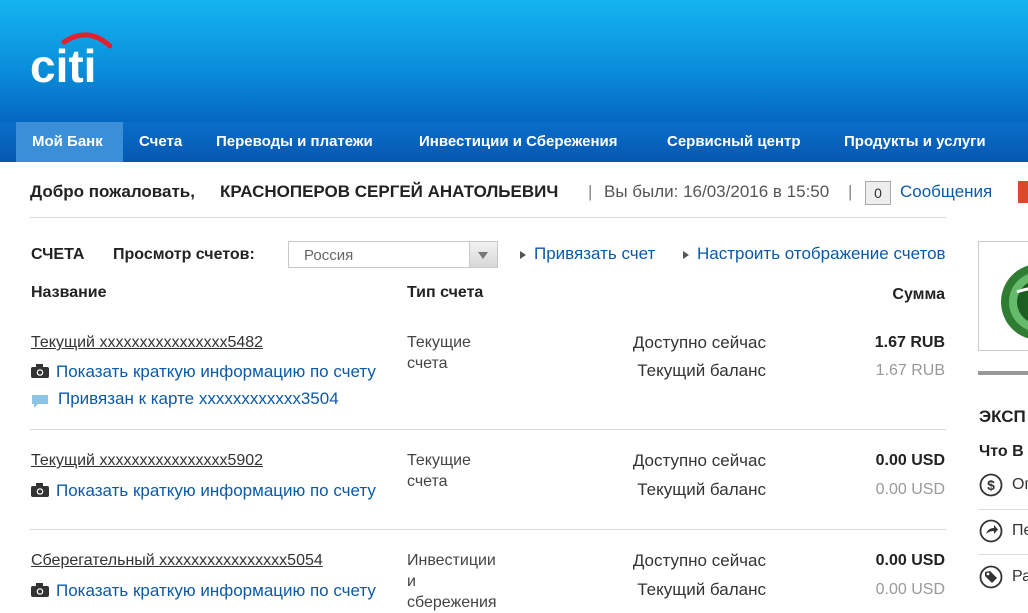  Describe the element at coordinates (518, 142) in the screenshot. I see `nav-investments: Инвестиции и Сбережения` at that location.